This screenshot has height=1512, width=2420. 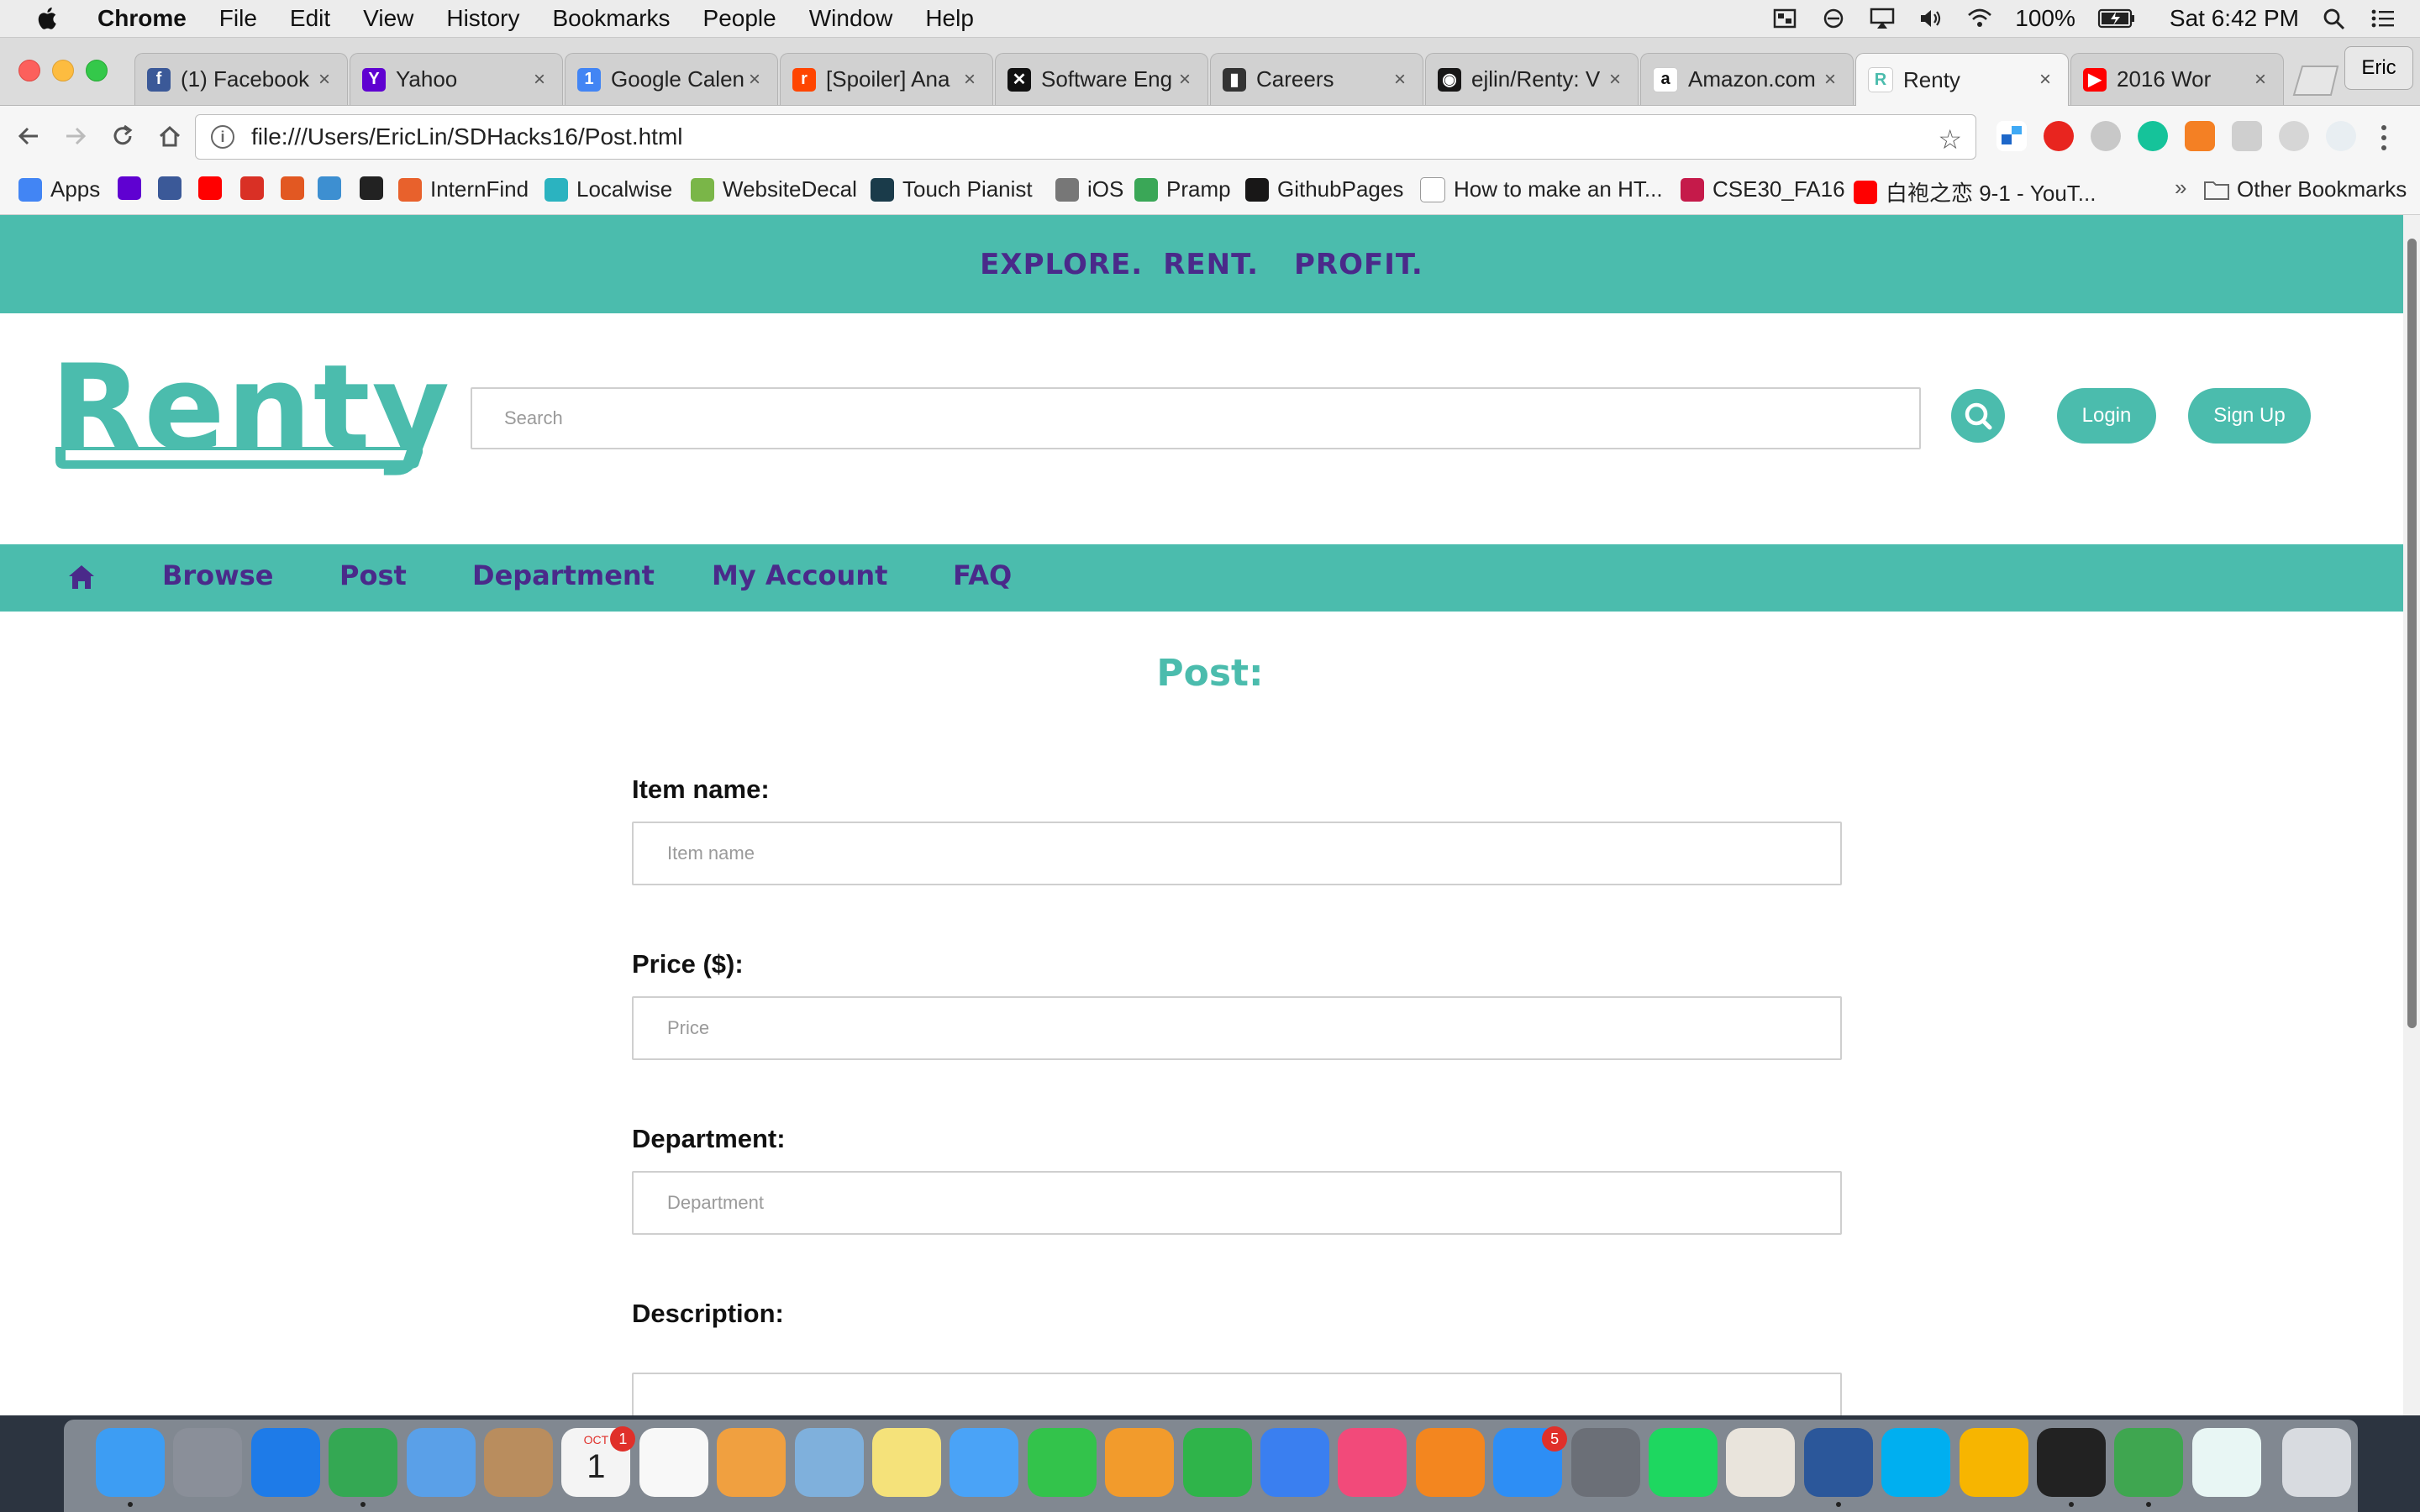 What do you see at coordinates (1062, 1462) in the screenshot?
I see `dock-app-facetime-icon` at bounding box center [1062, 1462].